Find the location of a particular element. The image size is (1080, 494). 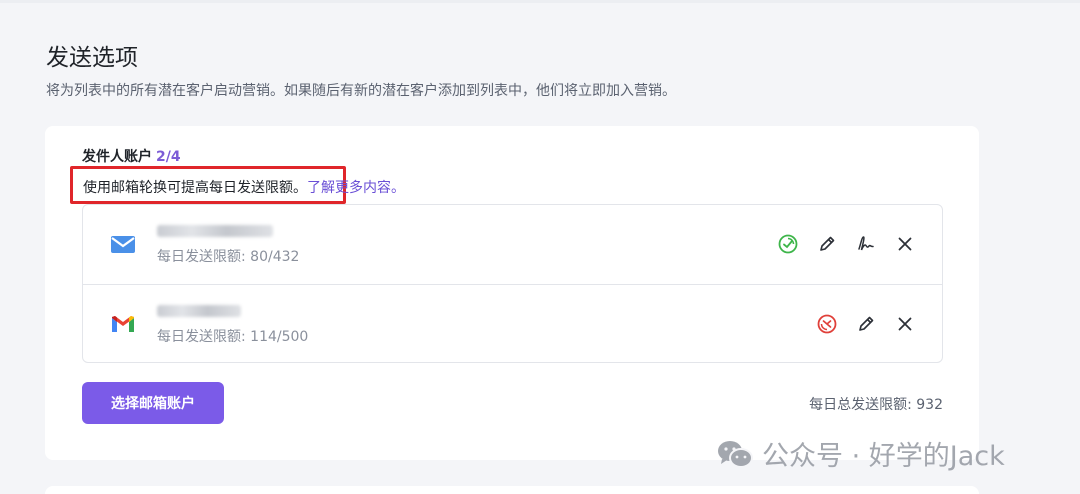

select-mailbox-button: 选择邮箱账户 is located at coordinates (153, 403).